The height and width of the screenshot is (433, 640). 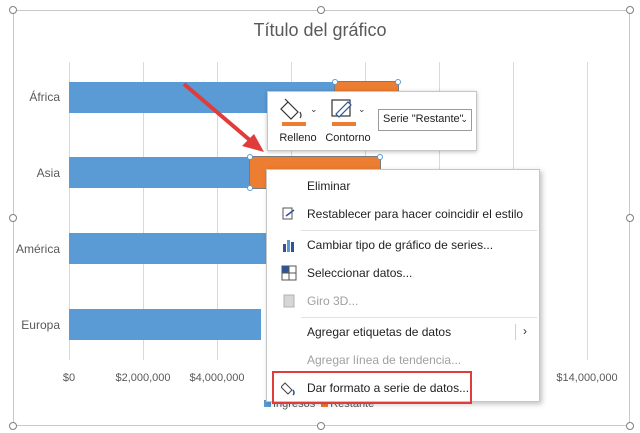 I want to click on chart-type-icon, so click(x=288, y=246).